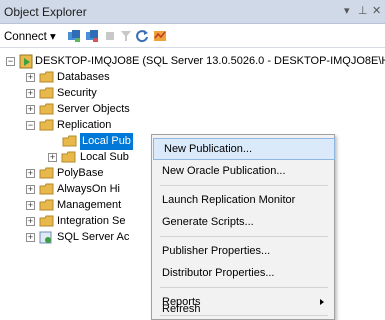 Image resolution: width=385 pixels, height=320 pixels. I want to click on tree-node-security: + Security, so click(126, 93).